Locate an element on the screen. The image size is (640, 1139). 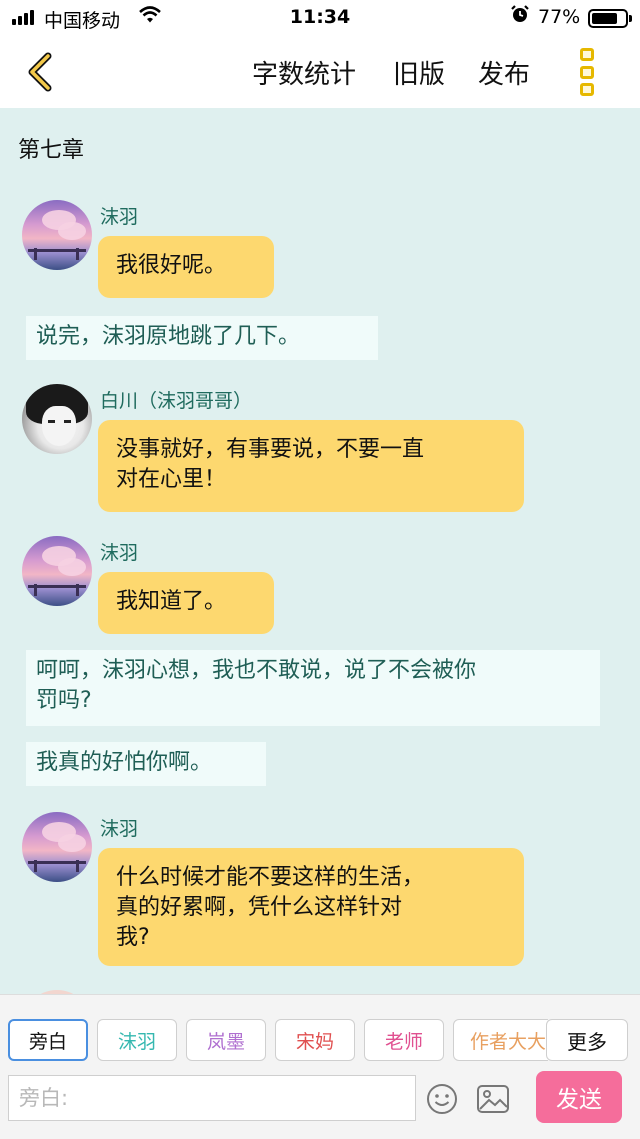
word-count-button: 字数统计 is located at coordinates (304, 72).